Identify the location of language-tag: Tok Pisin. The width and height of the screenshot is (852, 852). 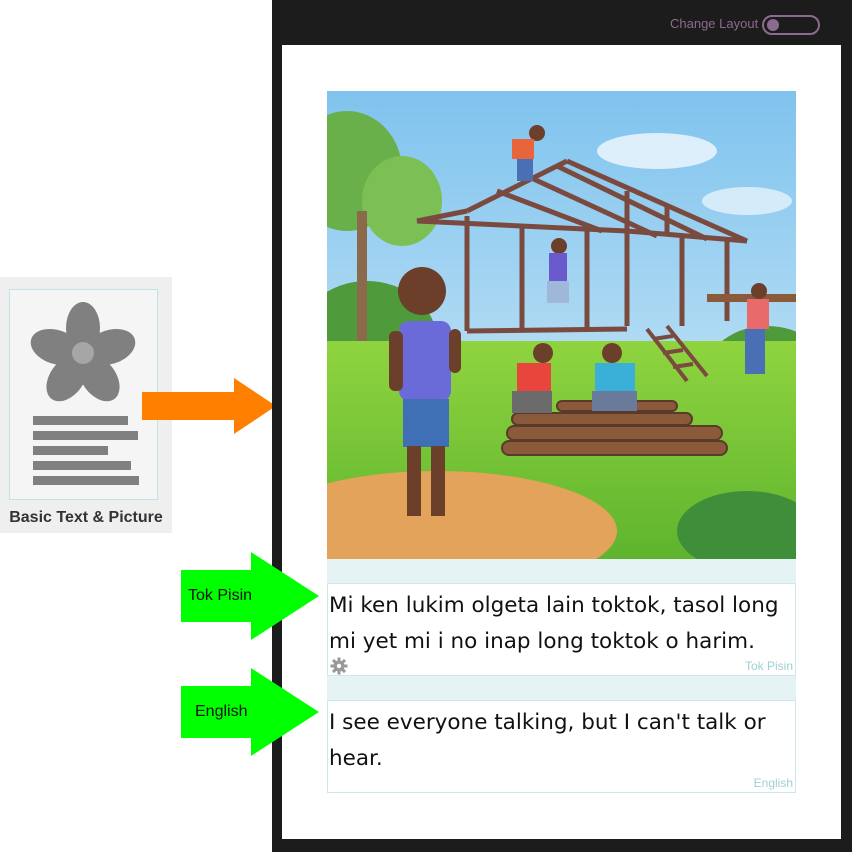
(768, 666).